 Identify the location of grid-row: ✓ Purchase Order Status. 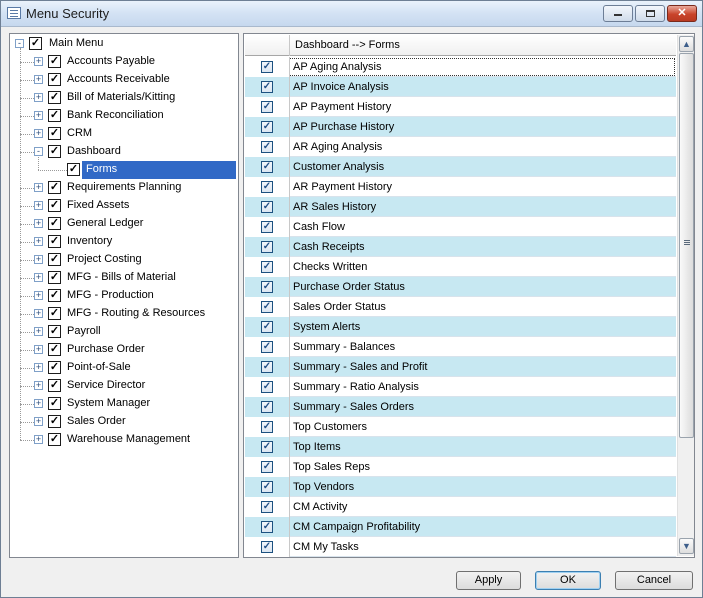
(460, 287).